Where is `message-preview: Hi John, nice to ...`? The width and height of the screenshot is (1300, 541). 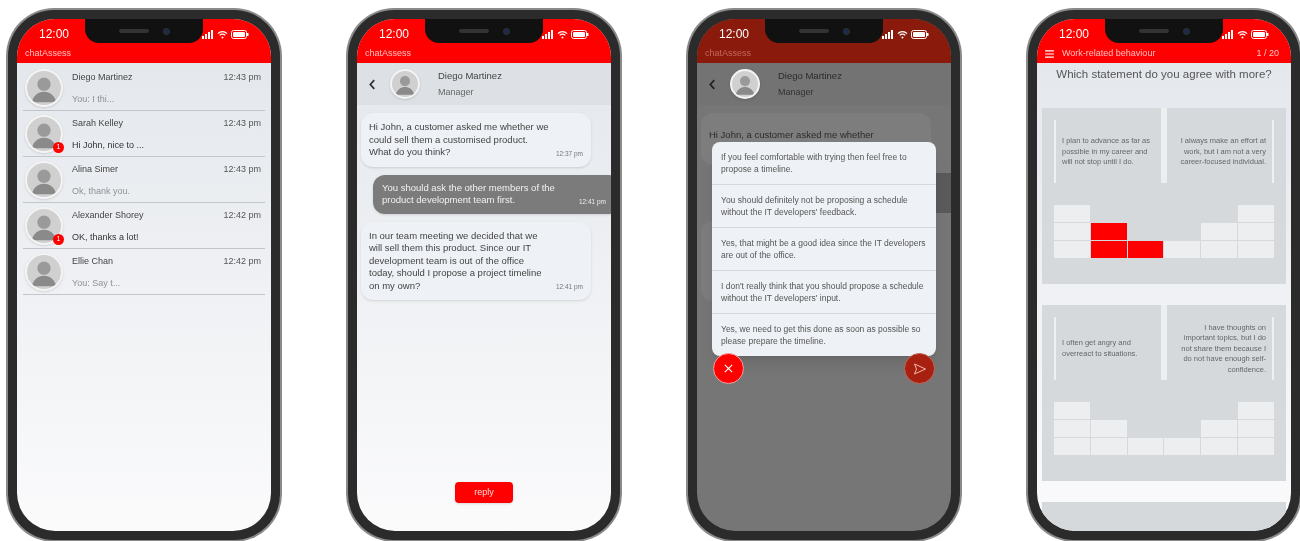
message-preview: Hi John, nice to ... is located at coordinates (109, 145).